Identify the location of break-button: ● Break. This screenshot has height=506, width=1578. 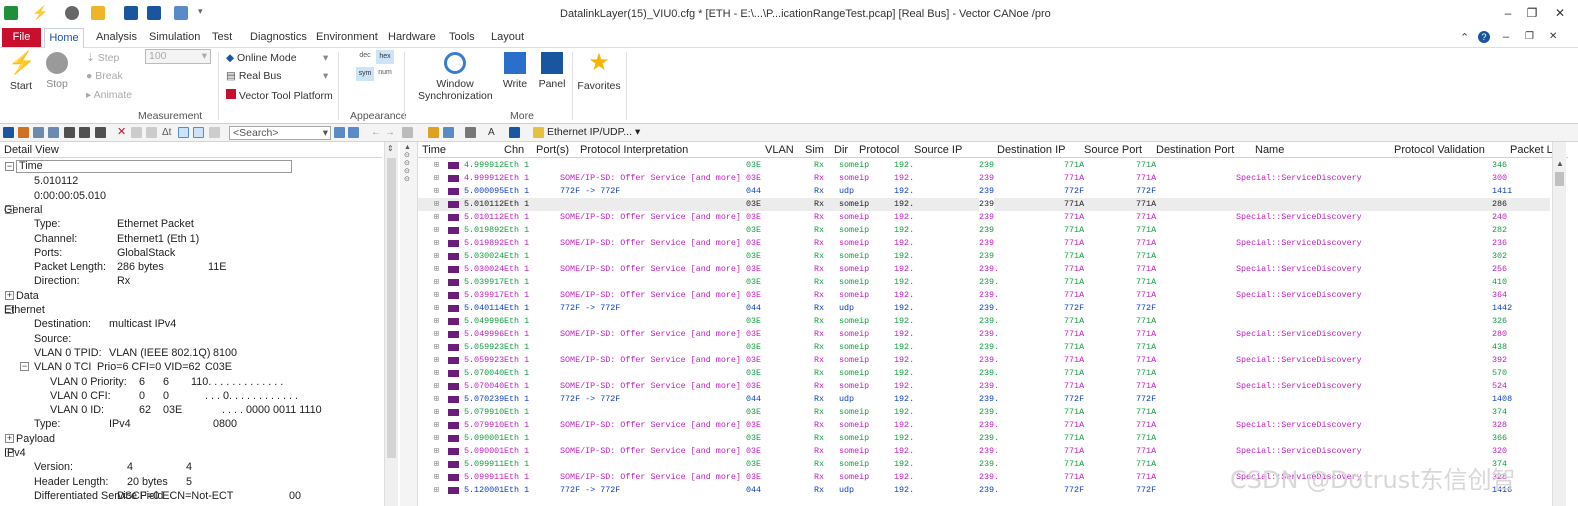
(104, 76).